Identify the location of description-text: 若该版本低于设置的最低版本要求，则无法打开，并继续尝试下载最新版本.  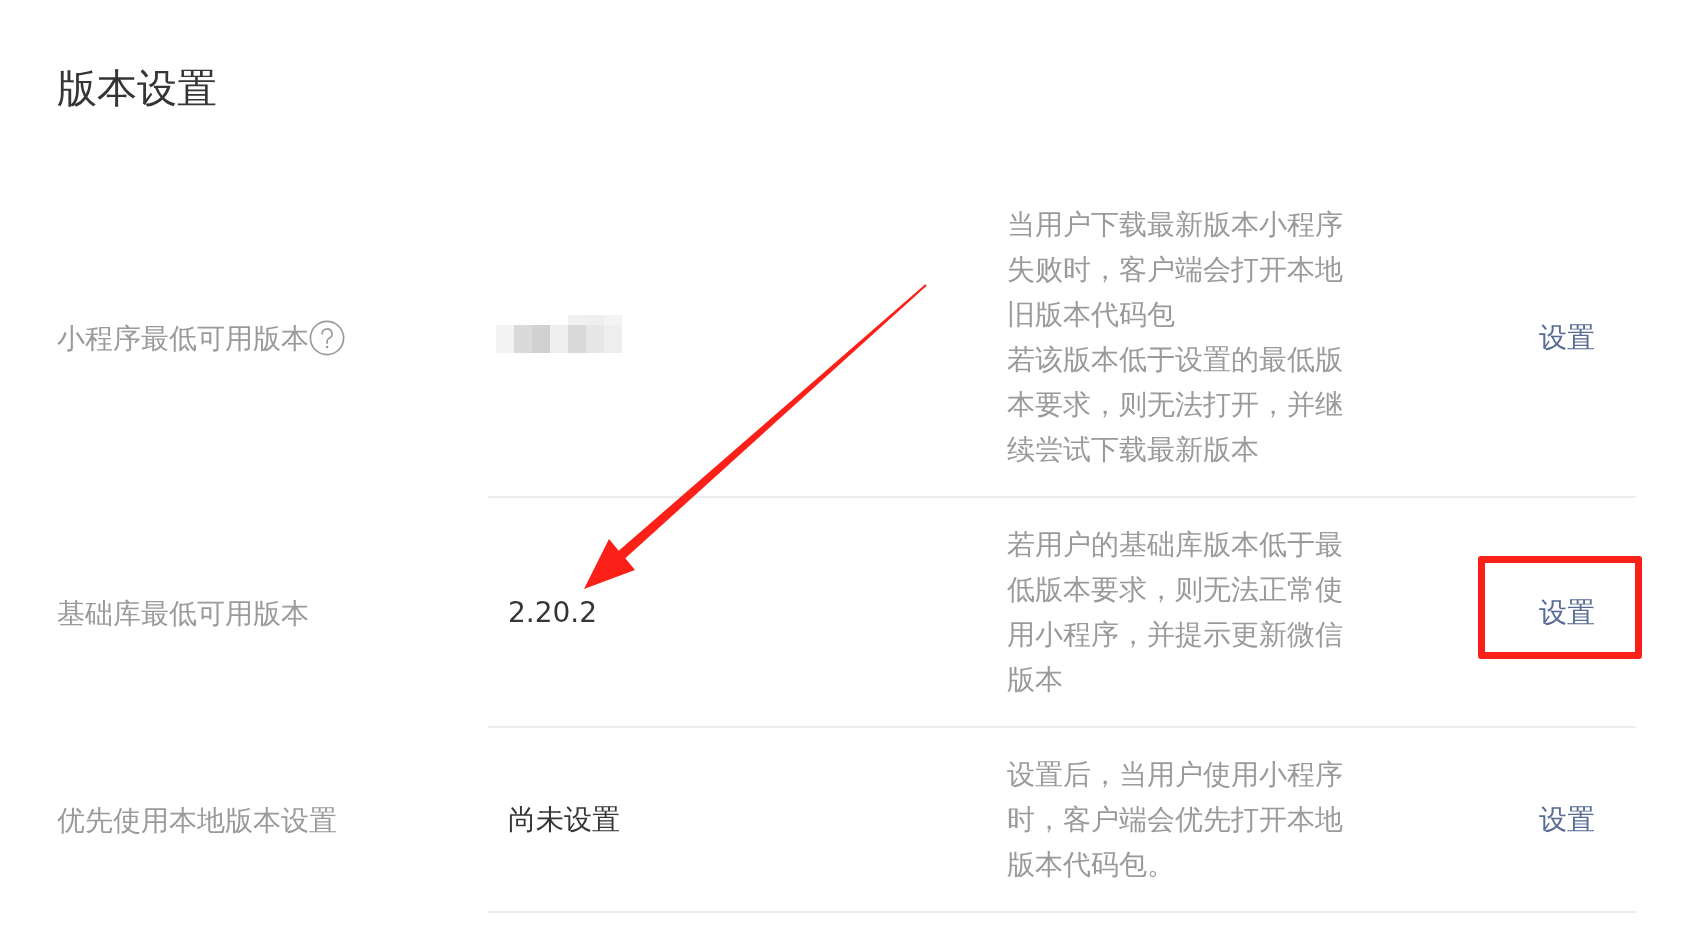
(1175, 405).